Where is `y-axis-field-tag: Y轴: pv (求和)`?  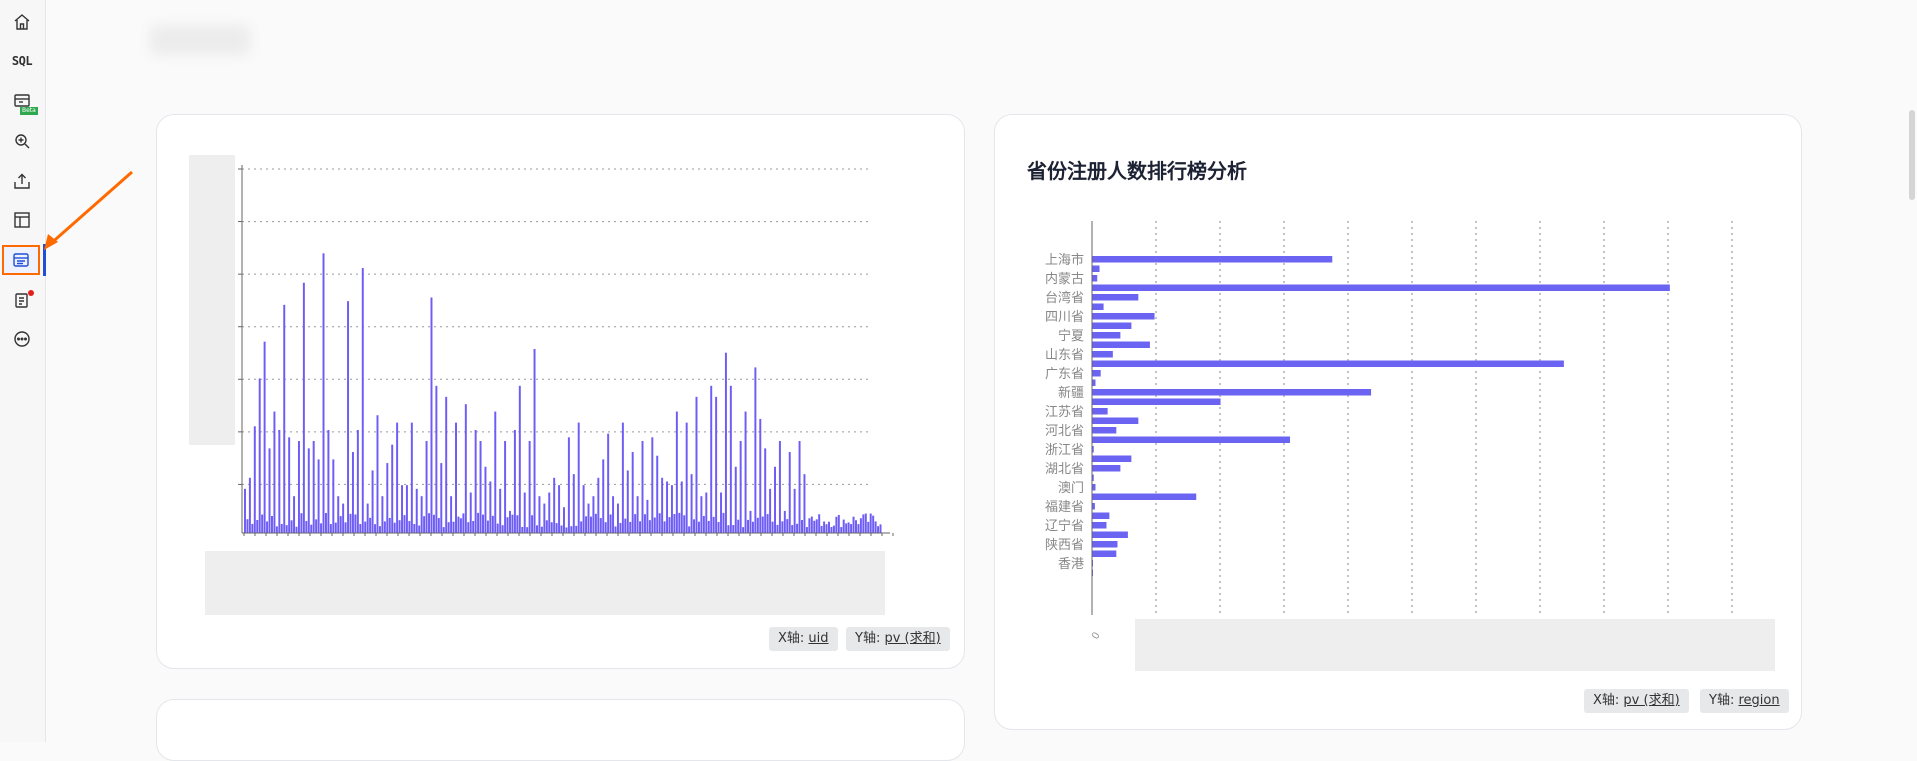 y-axis-field-tag: Y轴: pv (求和) is located at coordinates (898, 639).